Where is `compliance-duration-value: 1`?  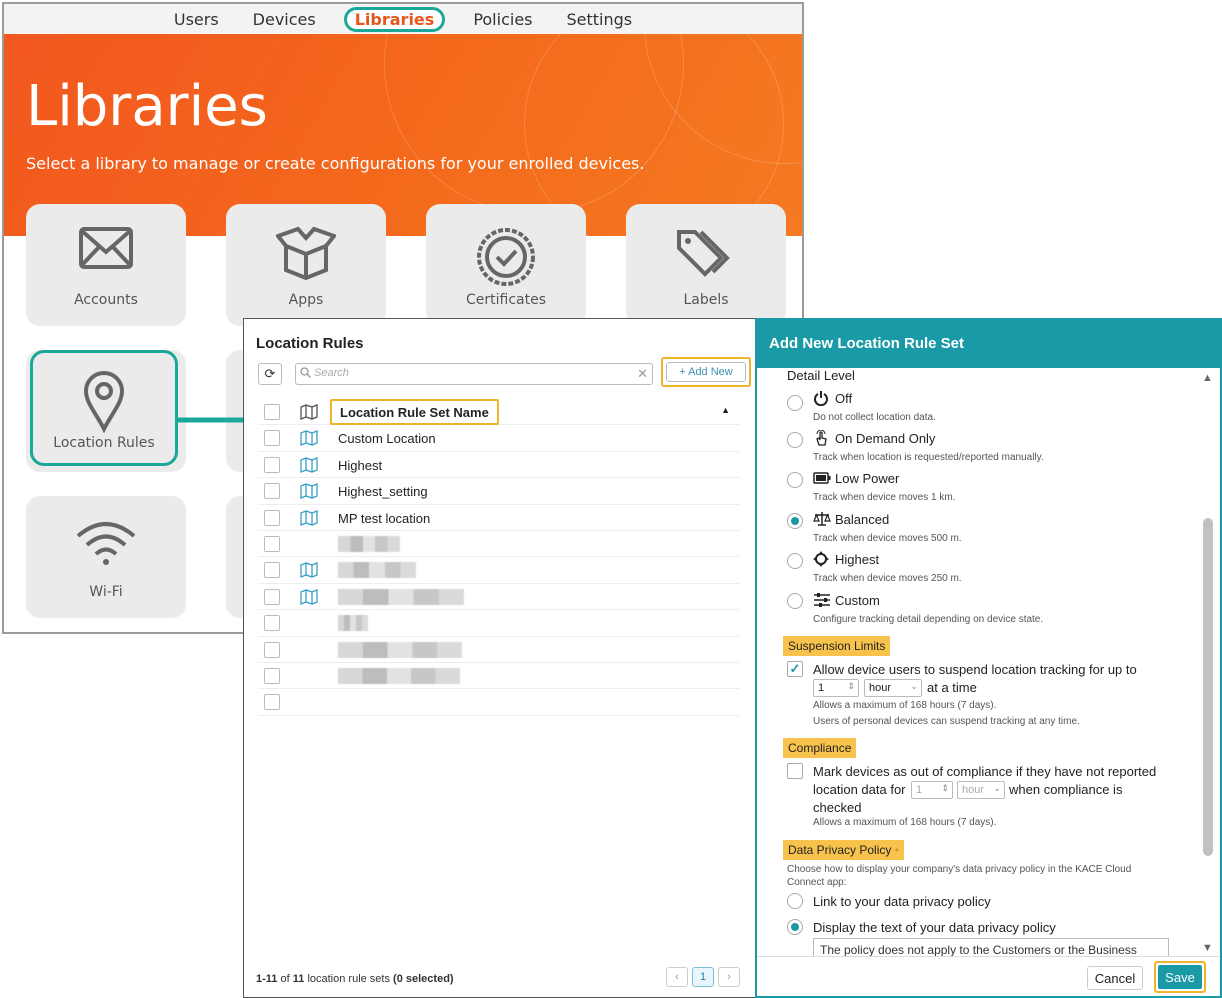
compliance-duration-value: 1 is located at coordinates (919, 790).